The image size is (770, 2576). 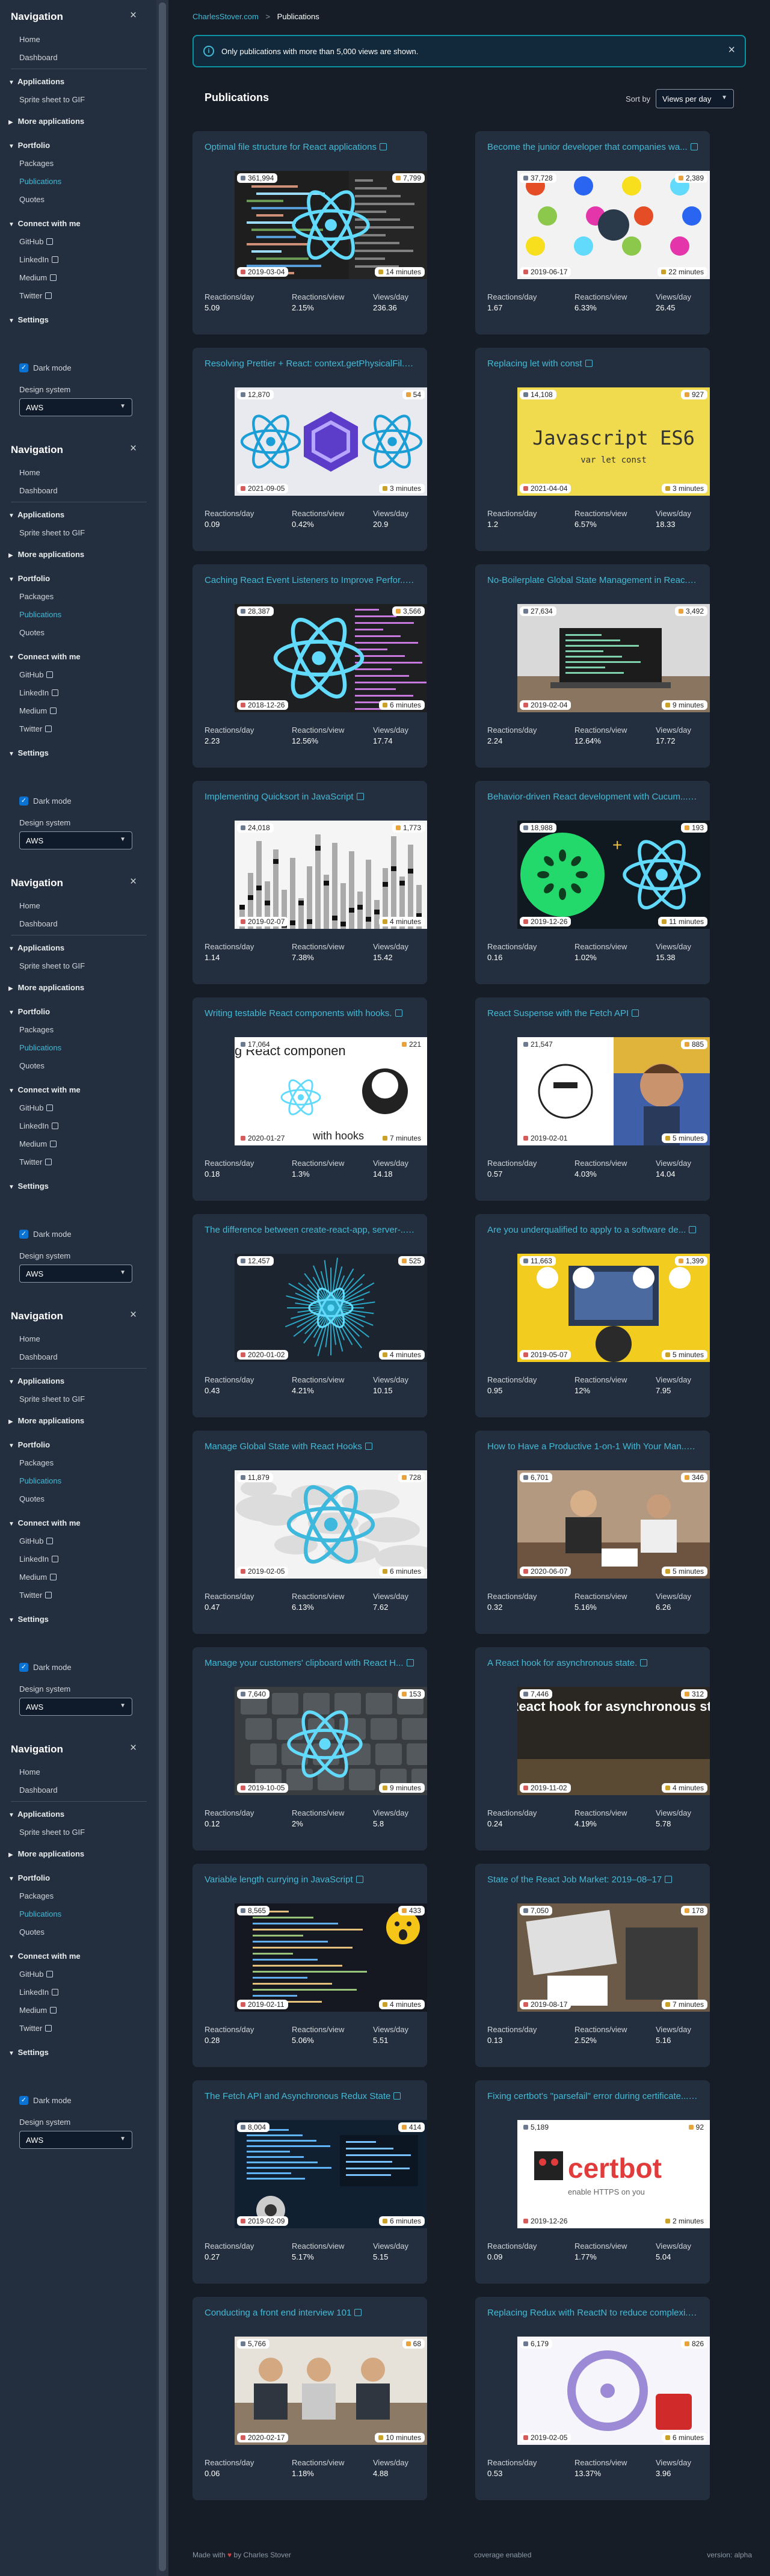 What do you see at coordinates (262, 2555) in the screenshot?
I see `footer-by: by Charles Stover` at bounding box center [262, 2555].